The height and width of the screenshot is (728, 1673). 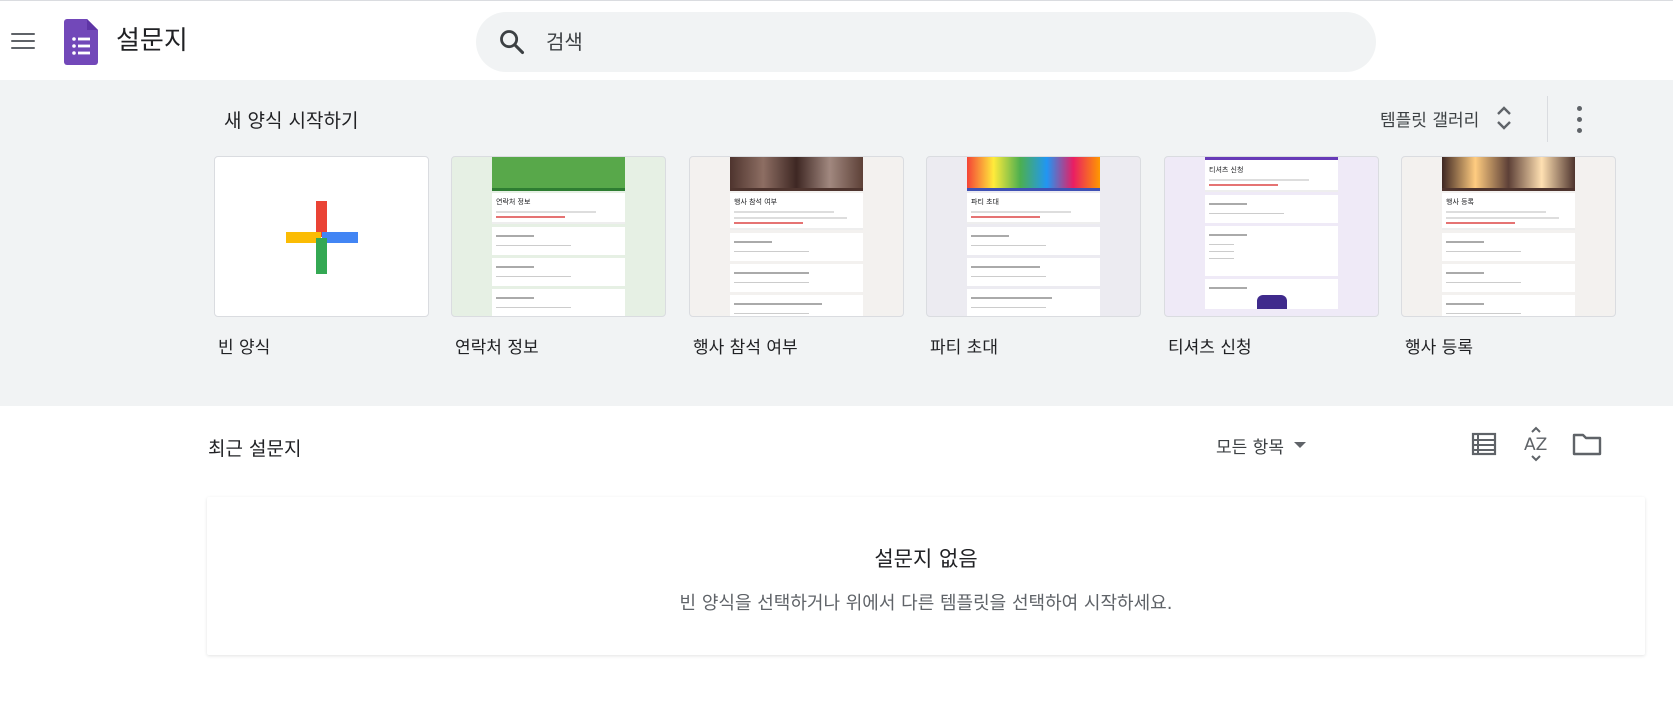 I want to click on preview-title: 행사 등록, so click(x=1460, y=202).